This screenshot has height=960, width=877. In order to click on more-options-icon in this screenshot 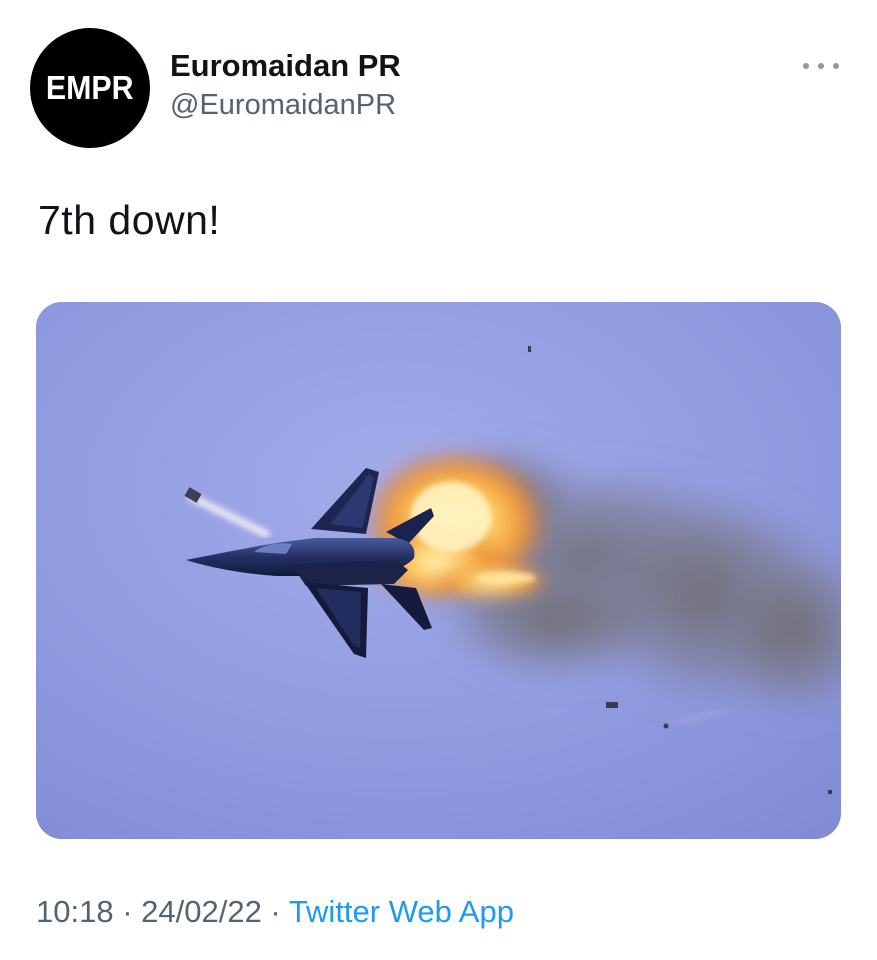, I will do `click(821, 66)`.